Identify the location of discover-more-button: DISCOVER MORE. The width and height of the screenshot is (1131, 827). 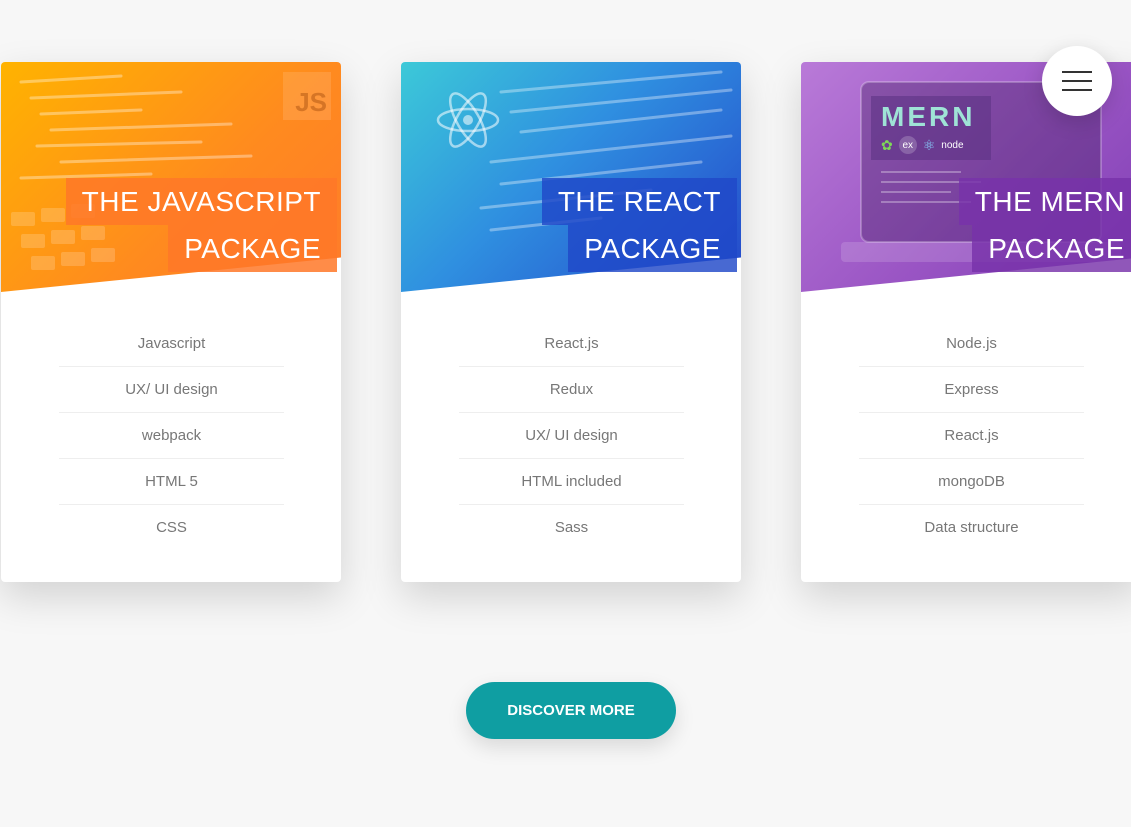
(571, 710).